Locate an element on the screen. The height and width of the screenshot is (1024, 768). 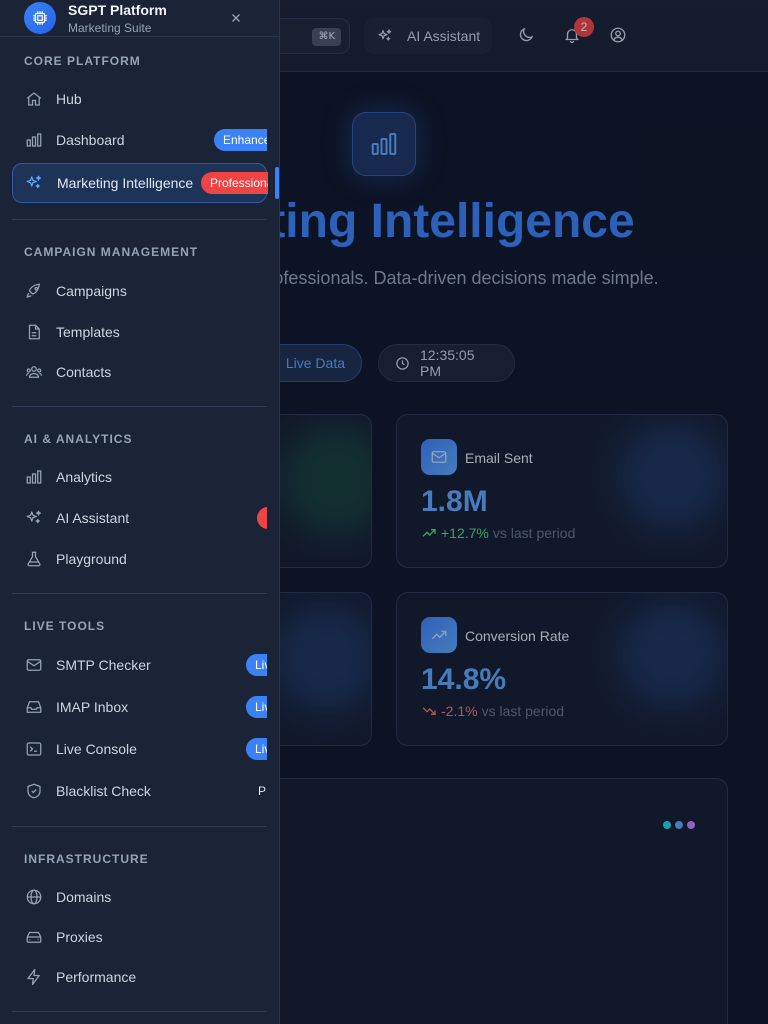
sidebar-item-label: Performance is located at coordinates (96, 977).